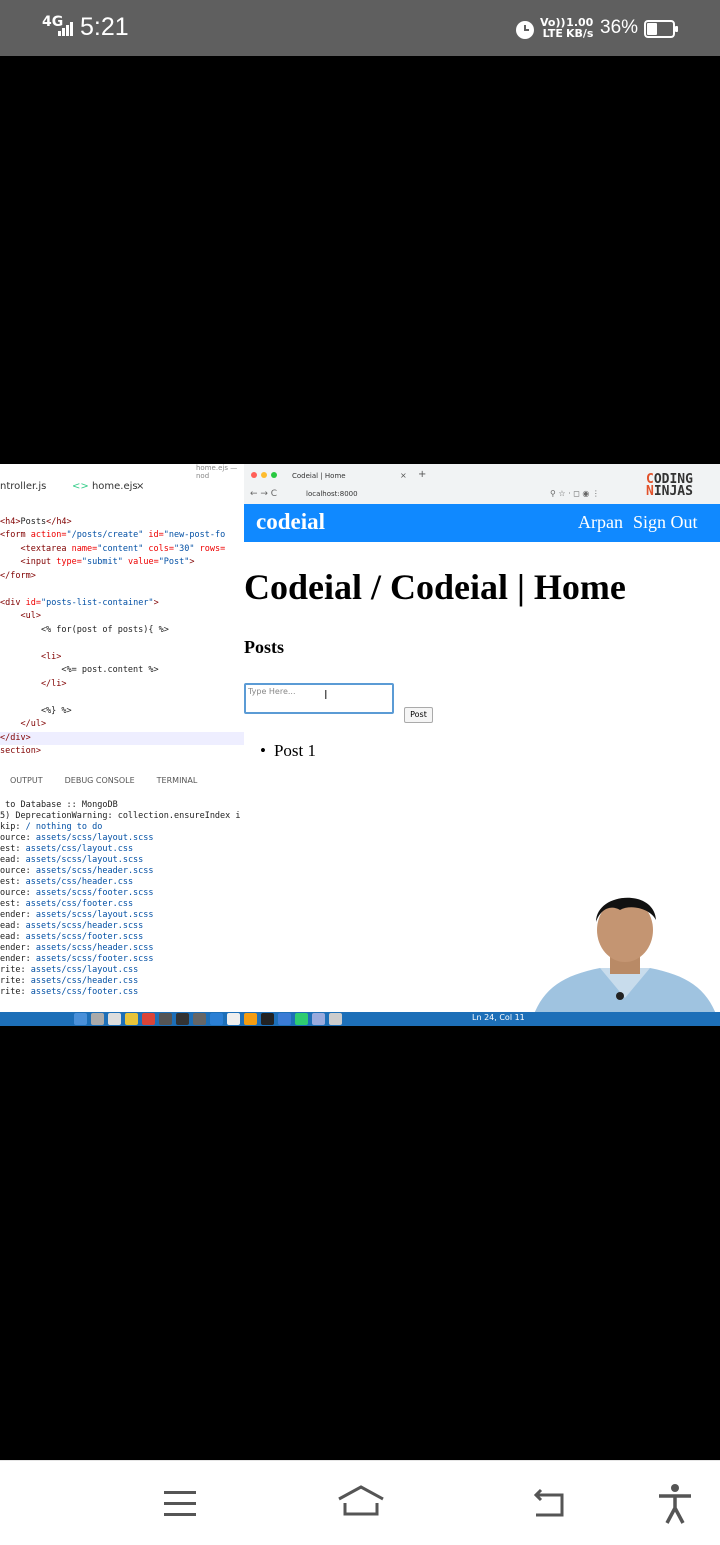 This screenshot has height=1545, width=720. Describe the element at coordinates (67, 904) in the screenshot. I see `terminal-line: est: assets/css/footer.css` at that location.